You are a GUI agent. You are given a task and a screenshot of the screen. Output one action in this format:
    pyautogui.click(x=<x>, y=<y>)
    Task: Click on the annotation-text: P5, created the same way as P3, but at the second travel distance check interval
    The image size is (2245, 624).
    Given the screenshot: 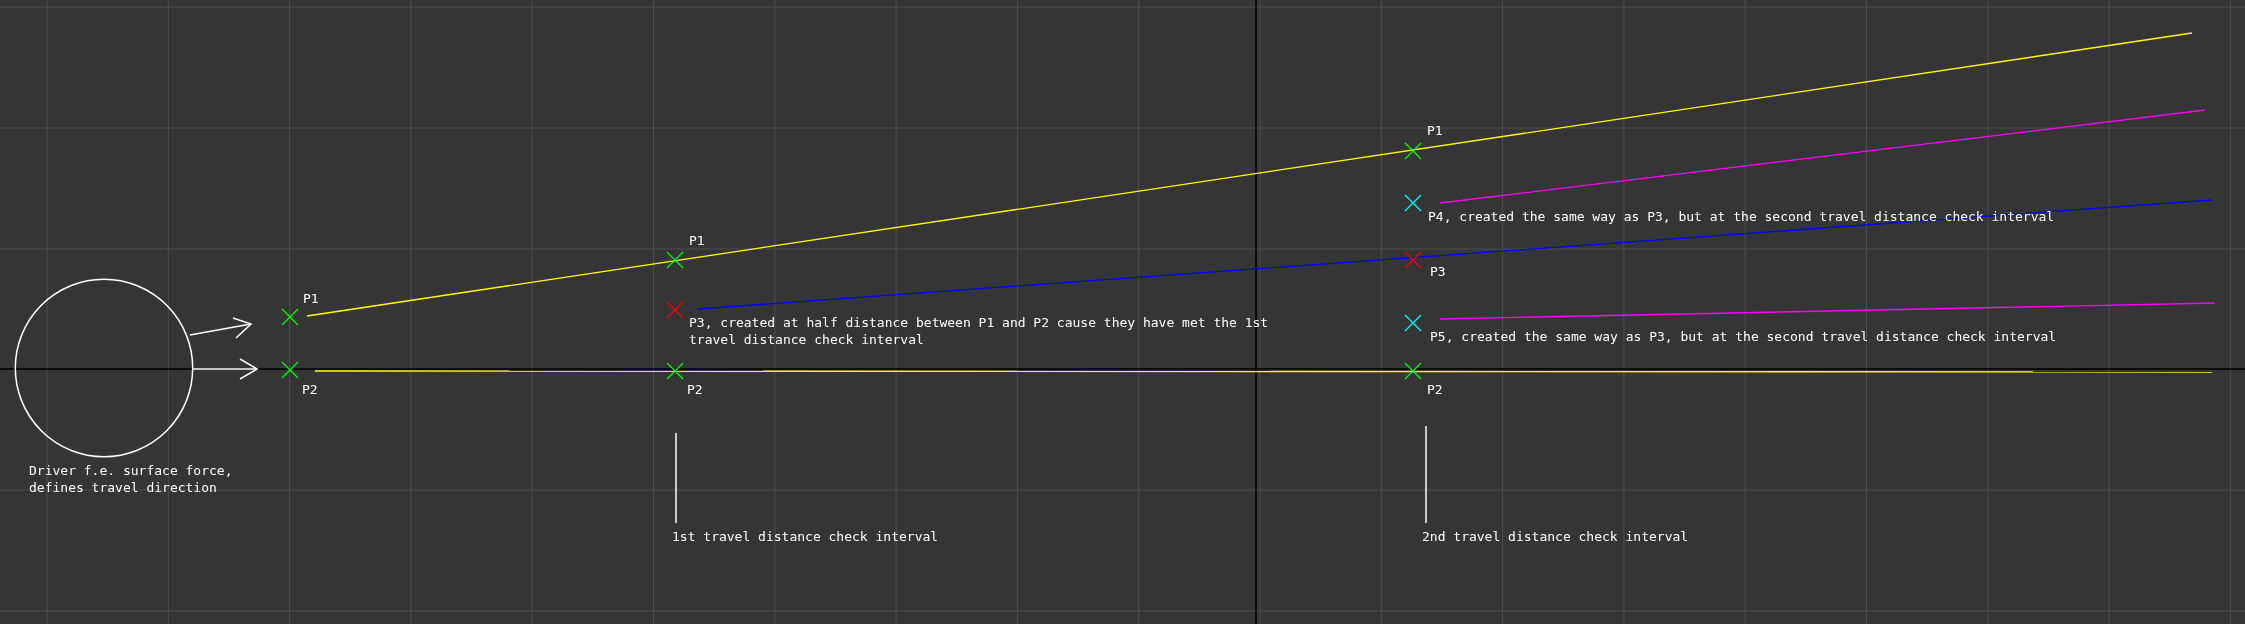 What is the action you would take?
    pyautogui.click(x=1743, y=336)
    